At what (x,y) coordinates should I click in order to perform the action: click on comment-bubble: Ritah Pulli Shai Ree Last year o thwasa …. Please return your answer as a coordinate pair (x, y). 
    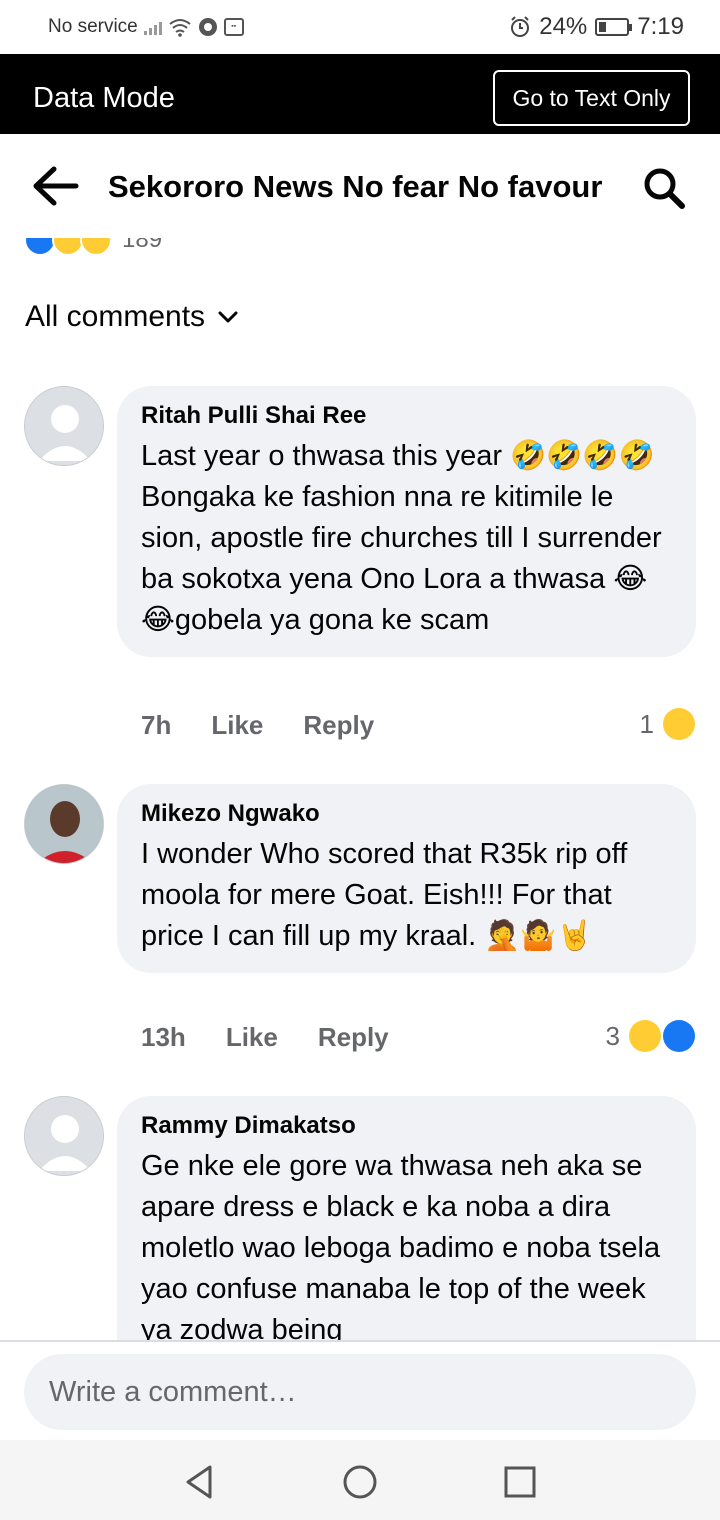
    Looking at the image, I should click on (406, 521).